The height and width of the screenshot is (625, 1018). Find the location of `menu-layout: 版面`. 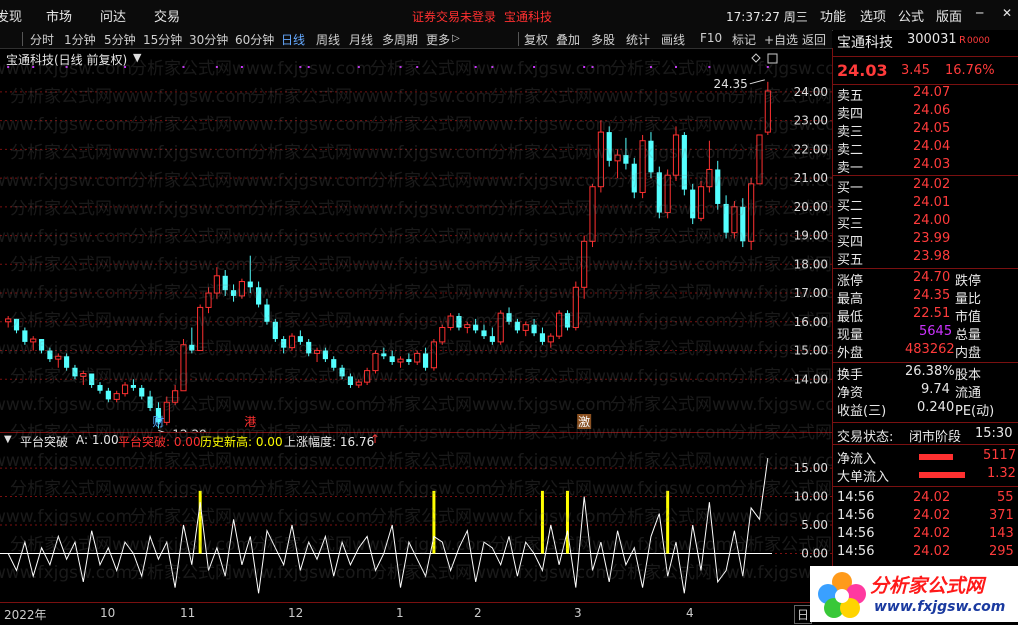

menu-layout: 版面 is located at coordinates (949, 15).